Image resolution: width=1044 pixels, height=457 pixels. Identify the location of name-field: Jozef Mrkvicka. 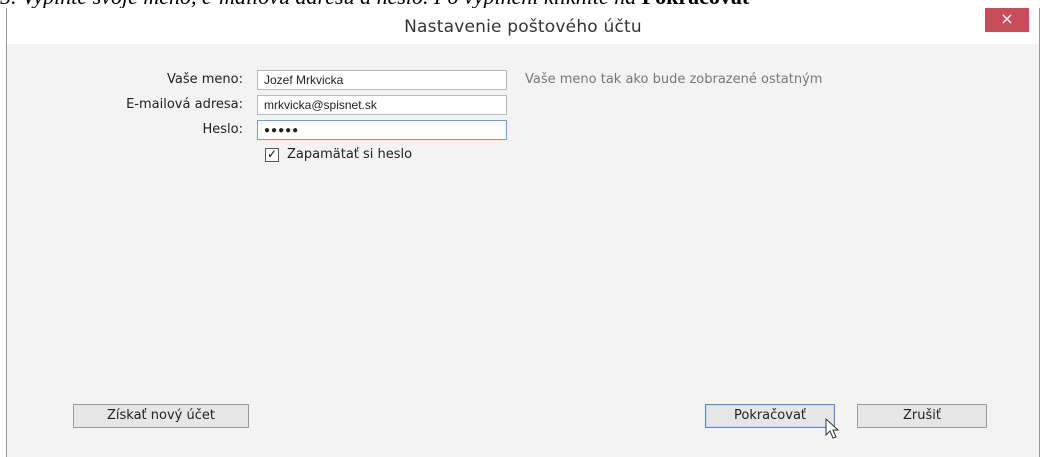
(382, 80).